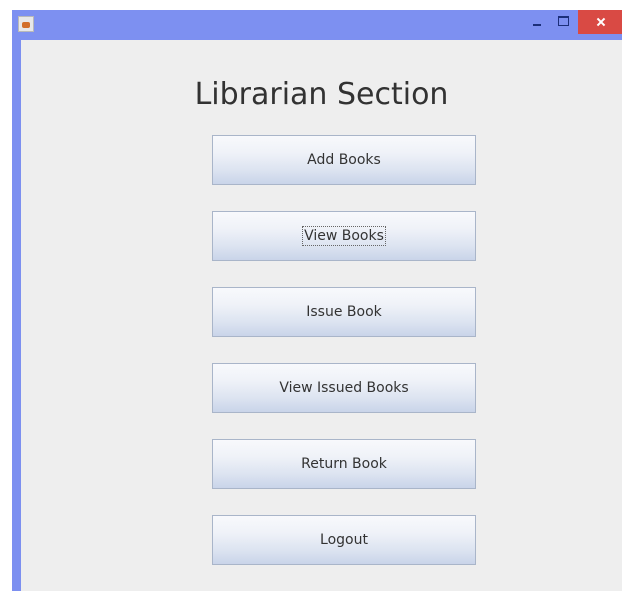 This screenshot has width=622, height=591. Describe the element at coordinates (563, 22) in the screenshot. I see `maximize-button` at that location.